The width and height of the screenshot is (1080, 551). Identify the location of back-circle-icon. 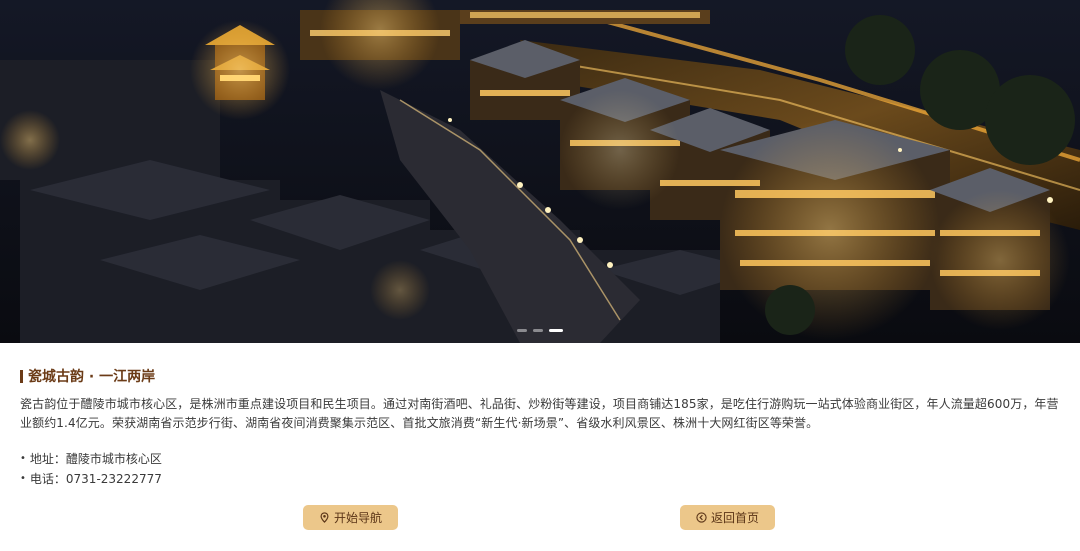
(701, 517).